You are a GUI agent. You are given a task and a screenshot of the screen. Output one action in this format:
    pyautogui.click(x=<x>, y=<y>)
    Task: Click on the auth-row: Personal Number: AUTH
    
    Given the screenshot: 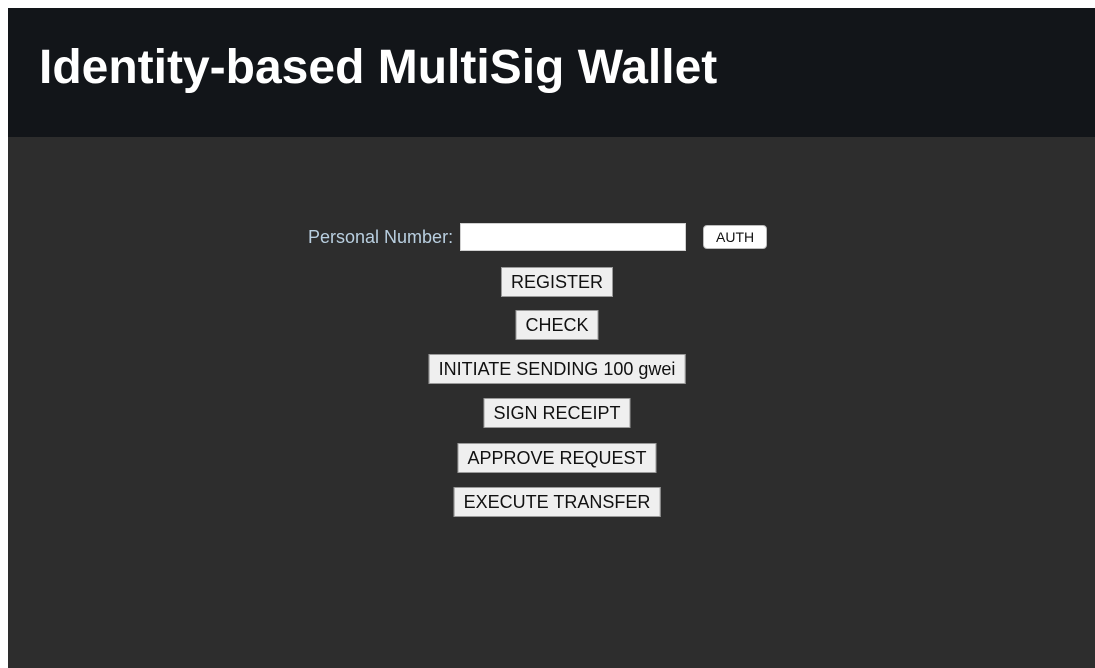 What is the action you would take?
    pyautogui.click(x=538, y=237)
    